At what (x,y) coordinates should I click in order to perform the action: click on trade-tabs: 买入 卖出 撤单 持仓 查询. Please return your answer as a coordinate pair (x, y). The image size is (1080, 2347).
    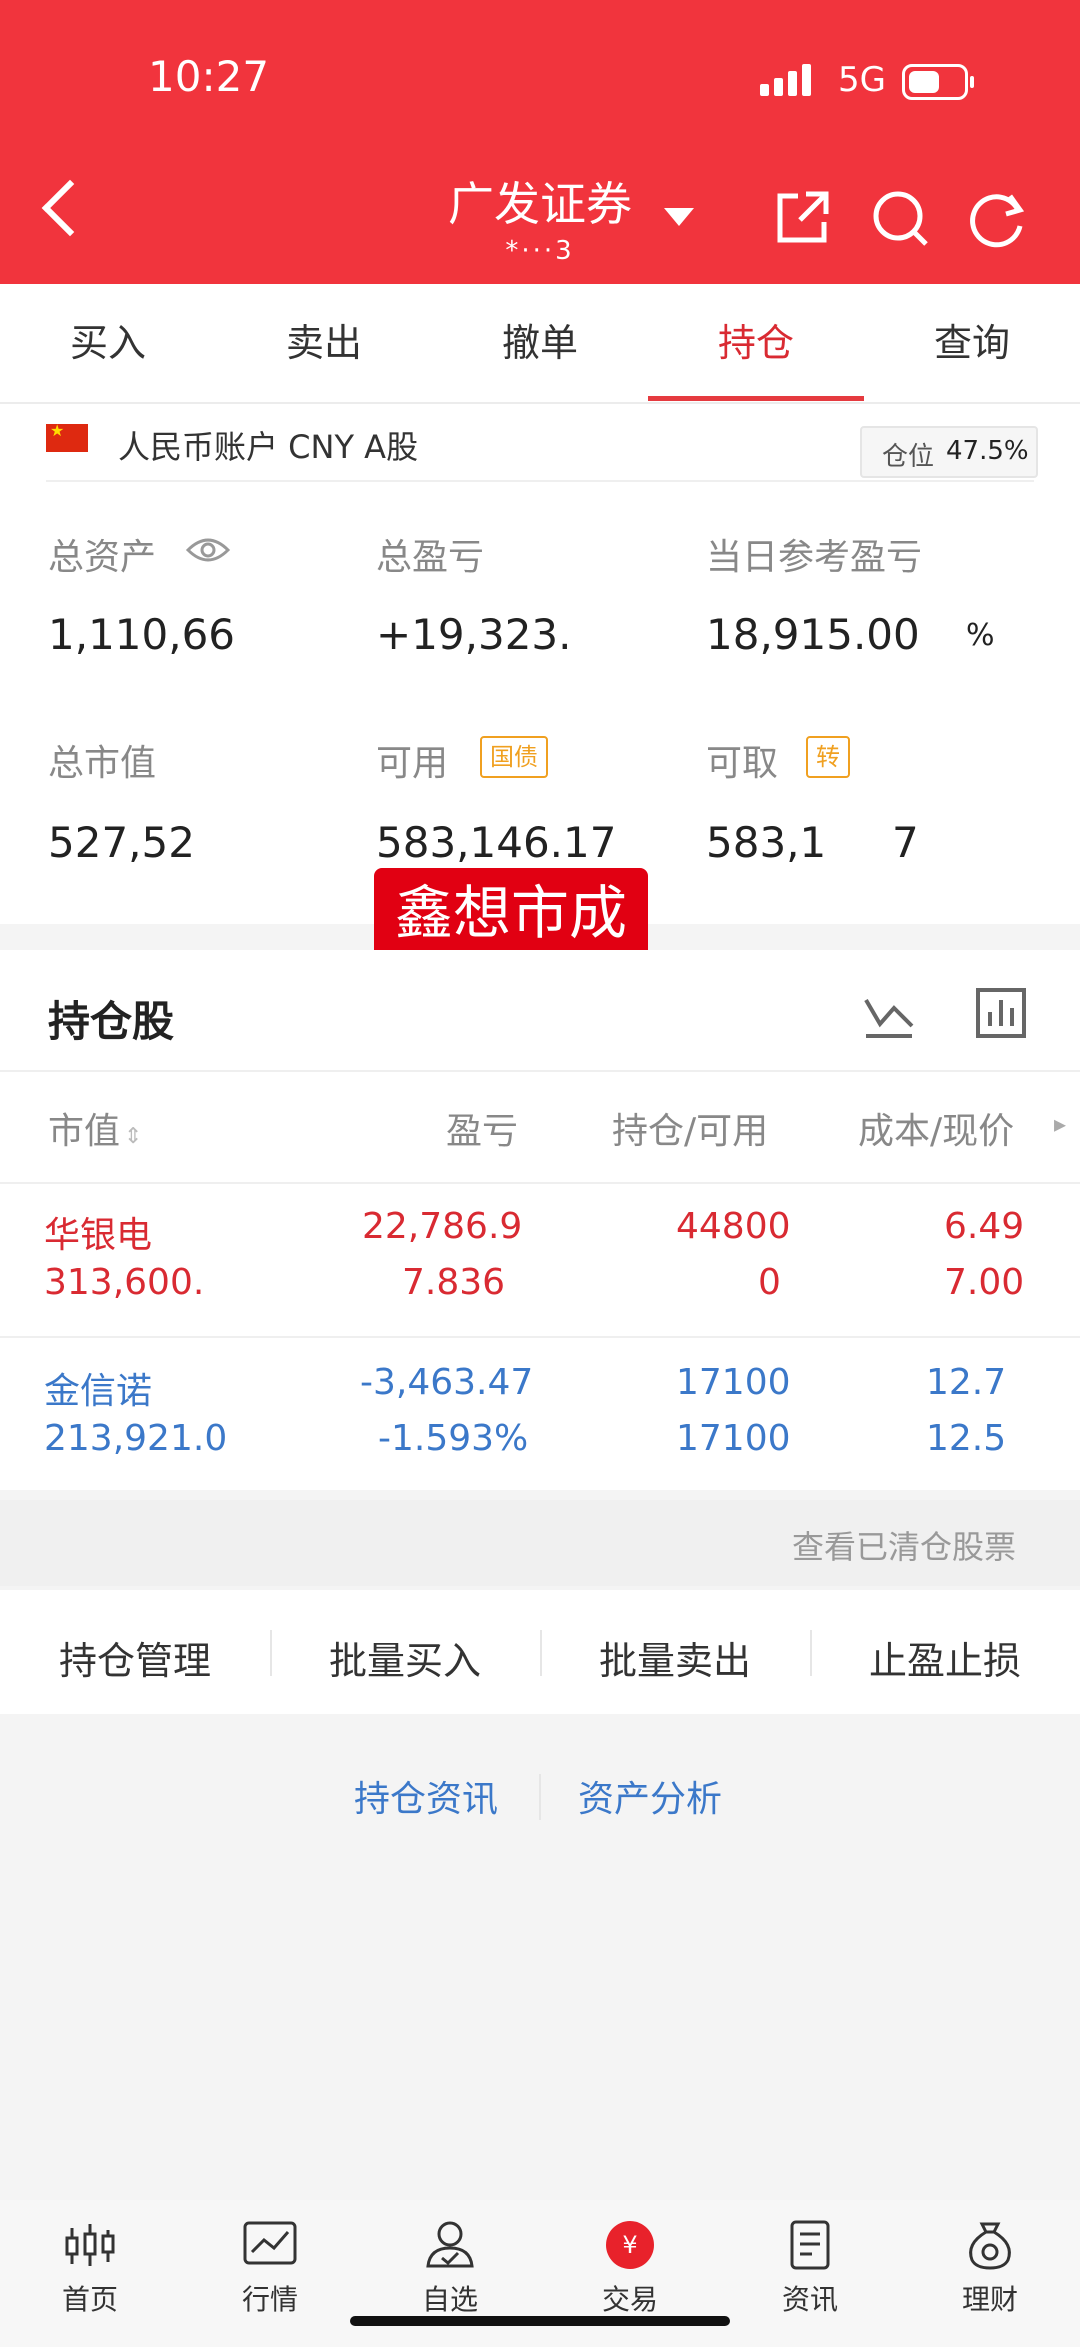
    Looking at the image, I should click on (540, 344).